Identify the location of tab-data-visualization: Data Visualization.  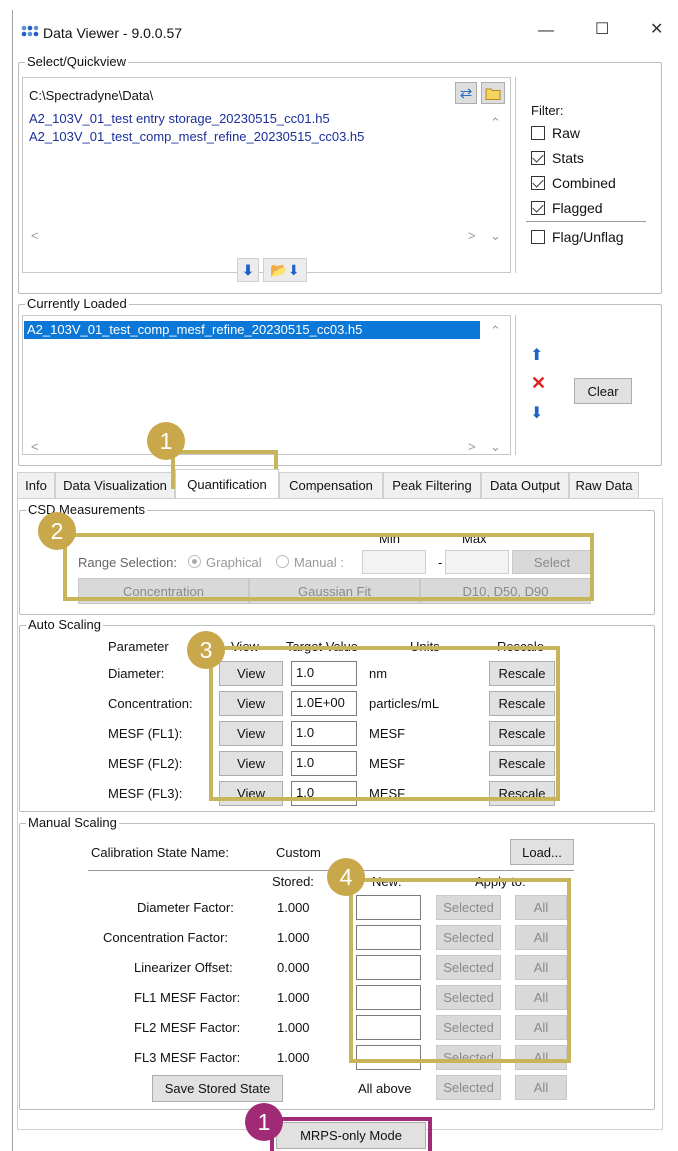
(115, 485).